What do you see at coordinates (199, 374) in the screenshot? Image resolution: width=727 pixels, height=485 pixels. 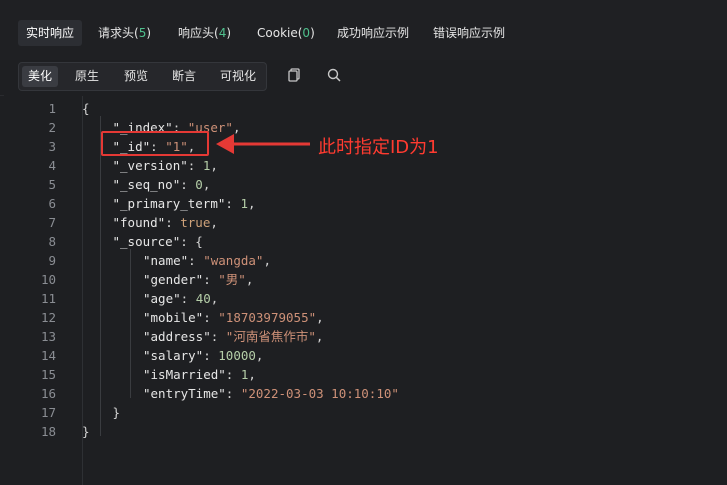 I see `code-text: "isMarried": 1,` at bounding box center [199, 374].